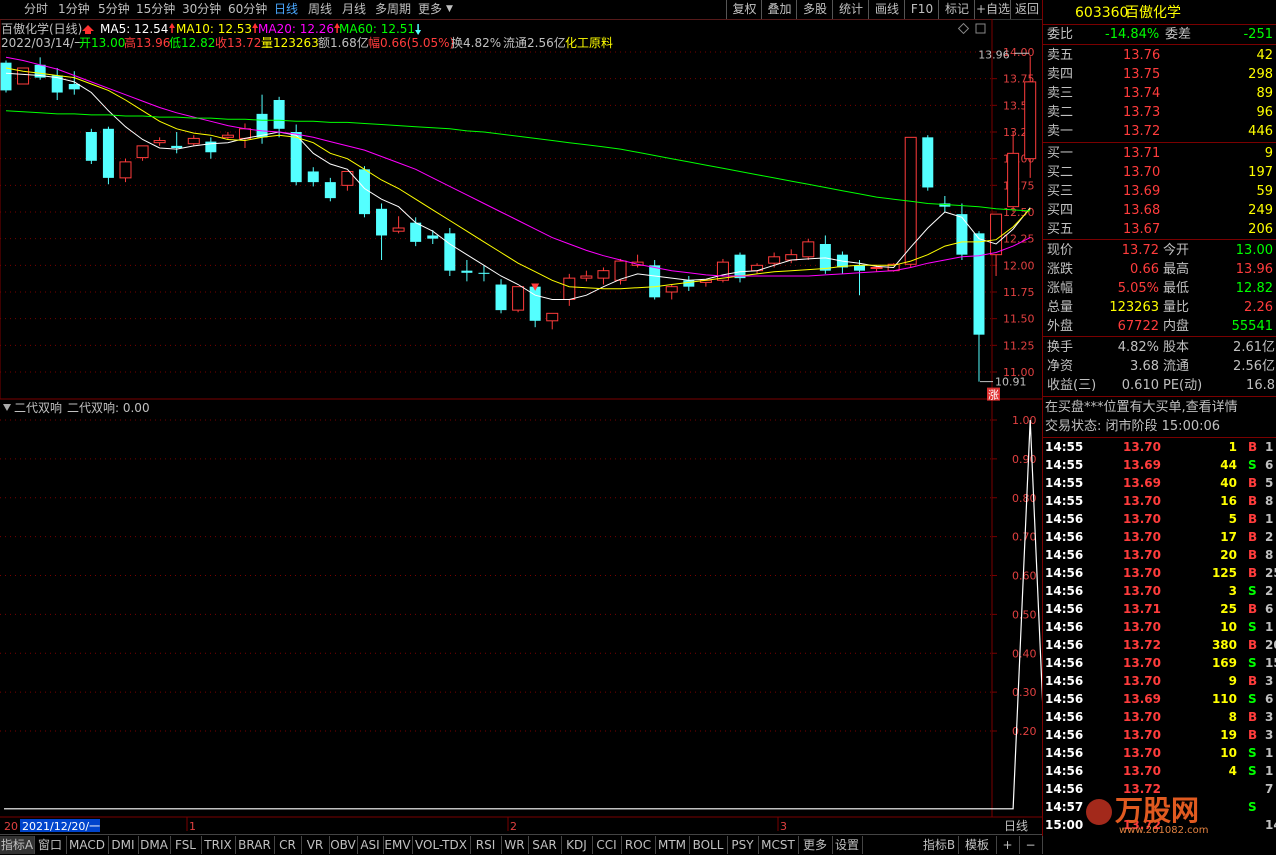  I want to click on indicator-tab-16: SAR, so click(545, 845).